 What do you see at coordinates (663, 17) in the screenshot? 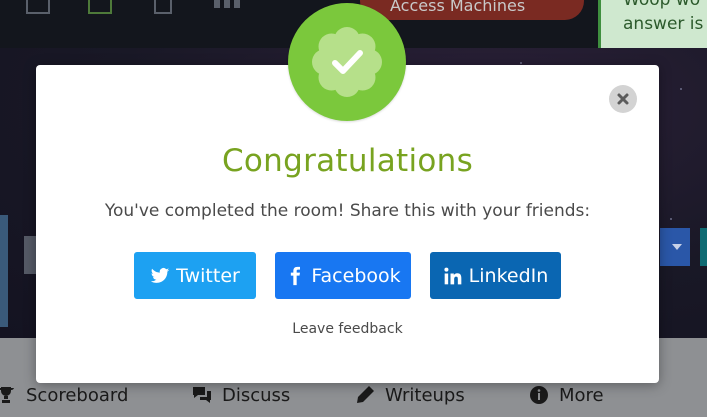
I see `toast-text: Woop wo answer is` at bounding box center [663, 17].